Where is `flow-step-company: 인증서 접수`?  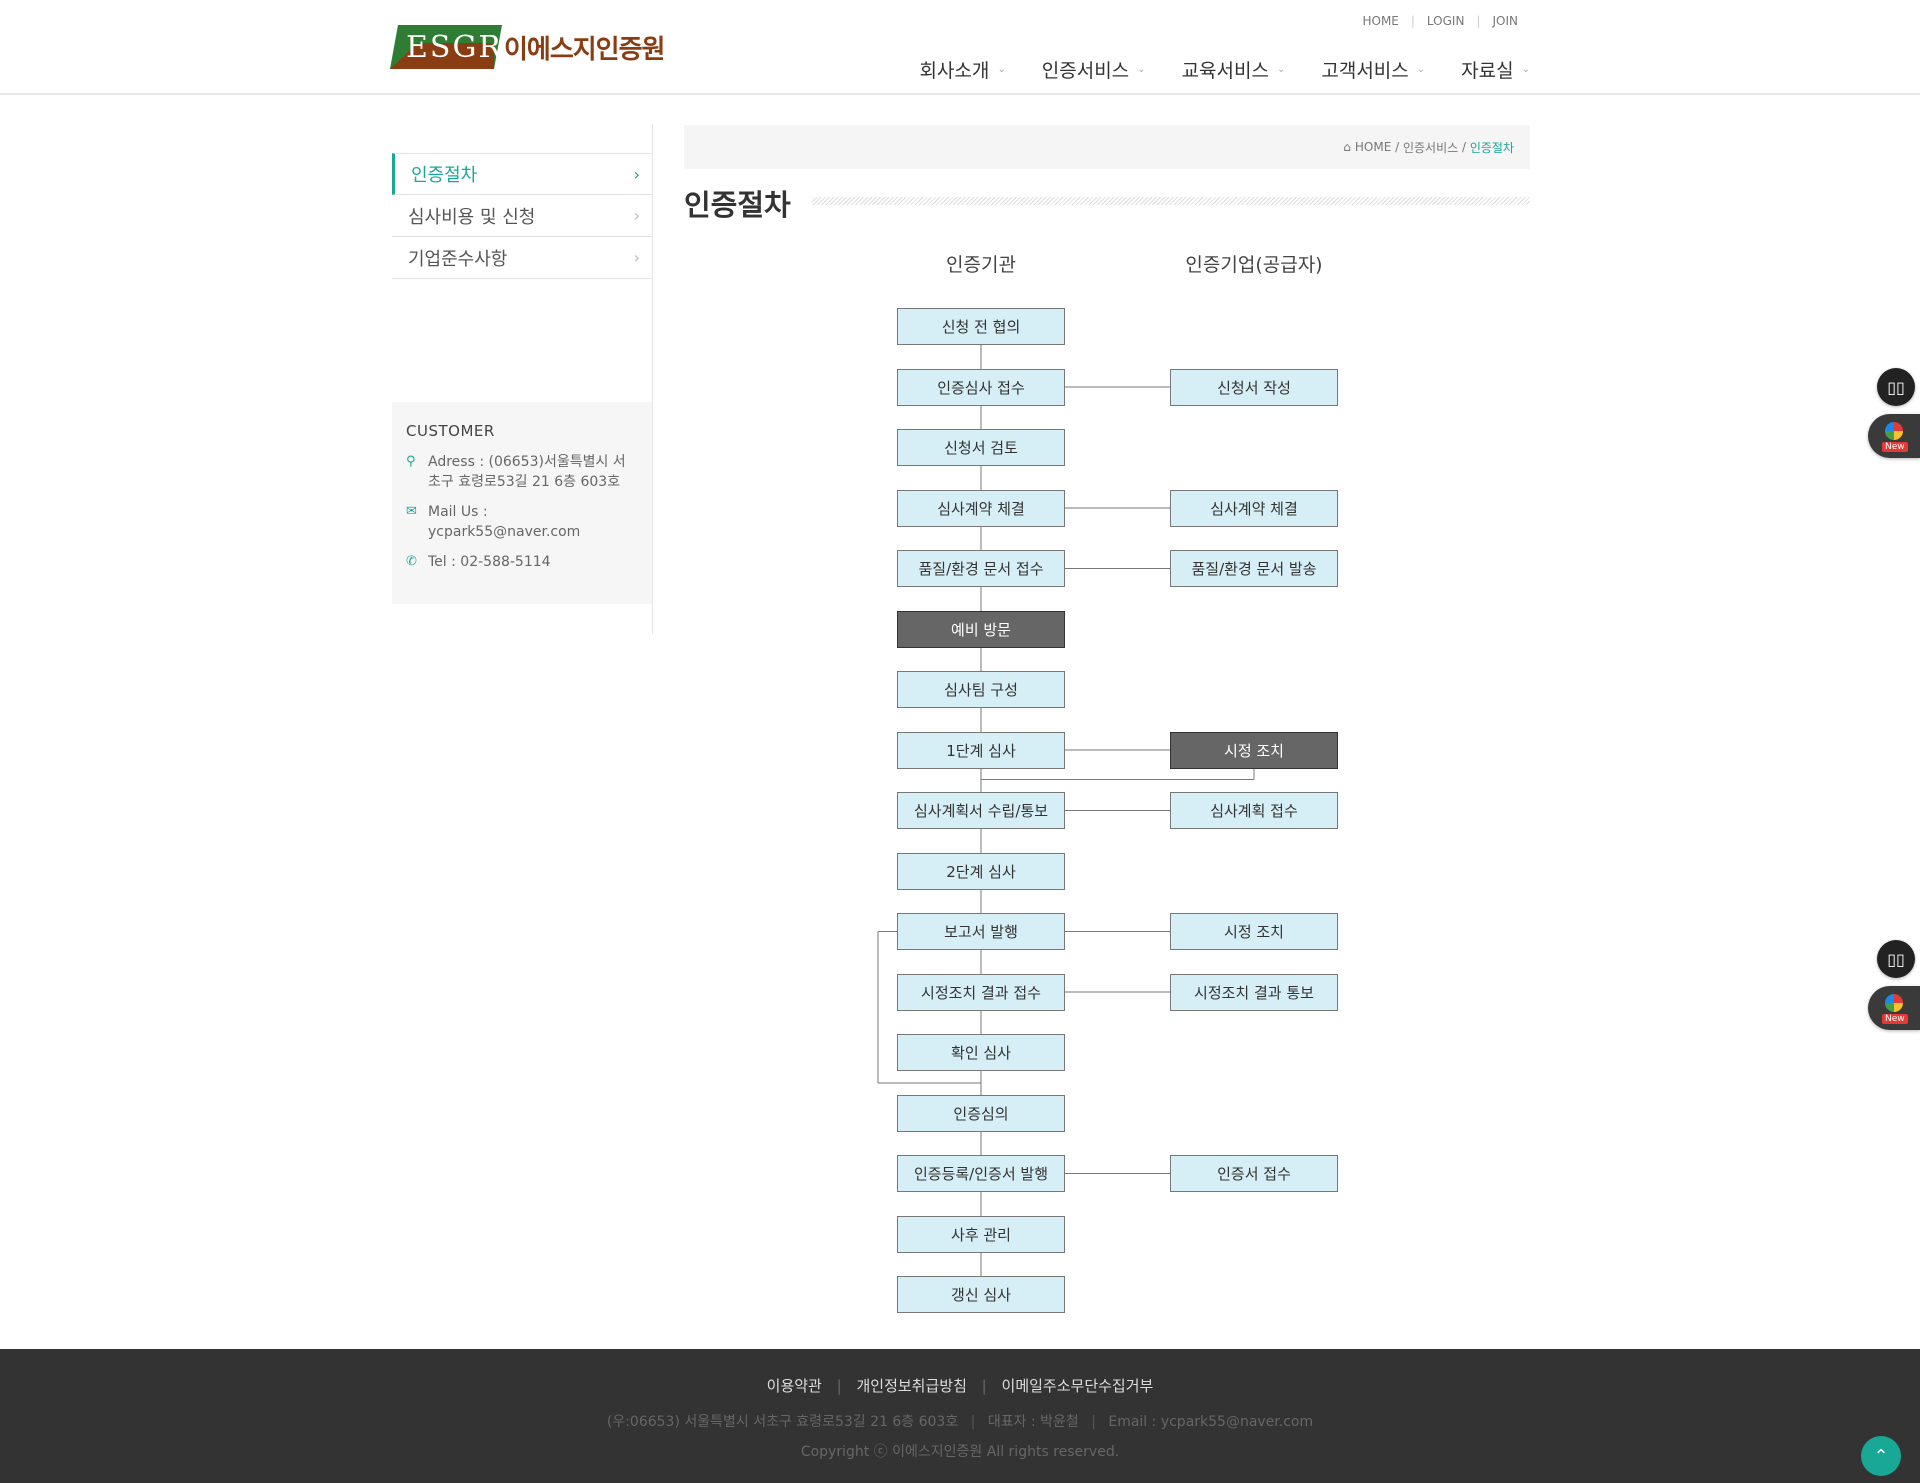
flow-step-company: 인증서 접수 is located at coordinates (1254, 1173).